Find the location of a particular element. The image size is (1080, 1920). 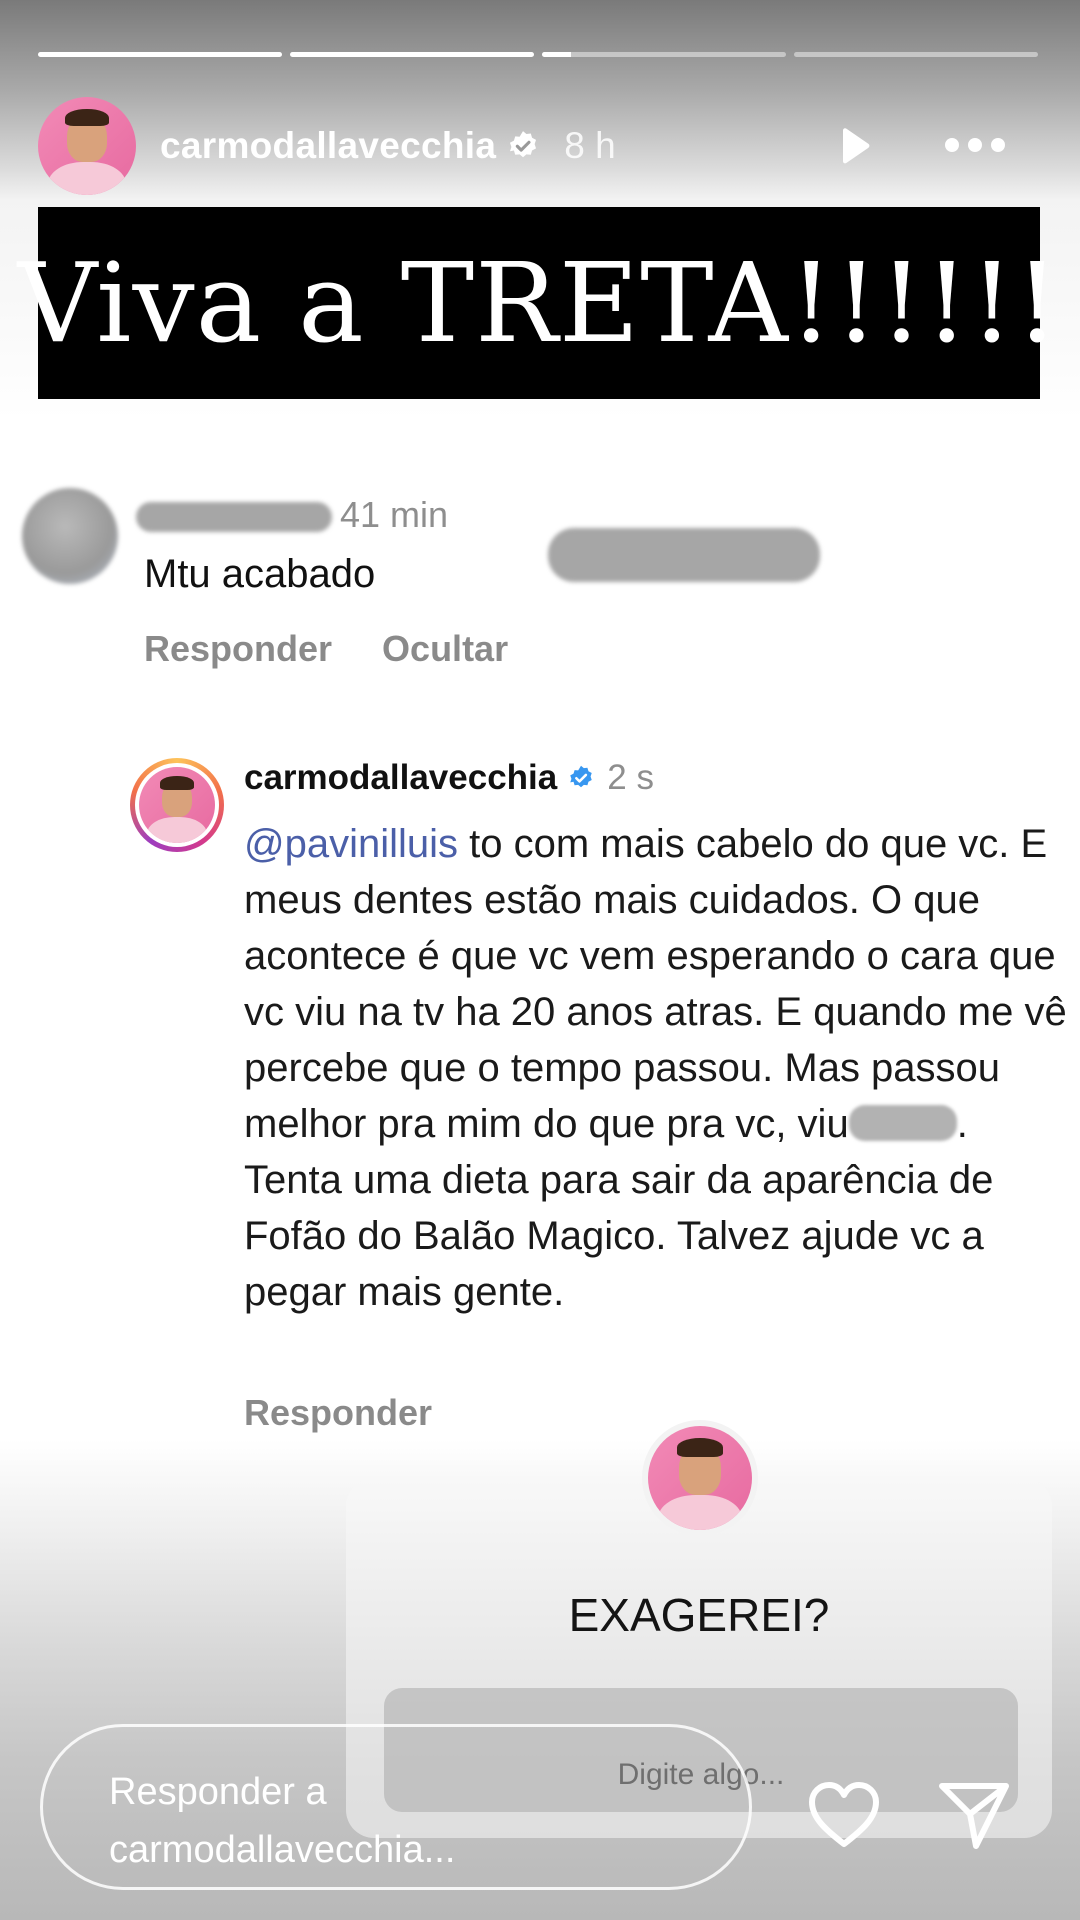

sticker-avatar is located at coordinates (700, 1478).